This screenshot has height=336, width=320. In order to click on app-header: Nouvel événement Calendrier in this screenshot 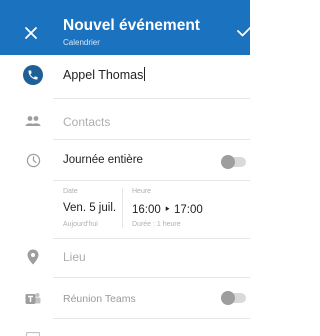, I will do `click(126, 27)`.